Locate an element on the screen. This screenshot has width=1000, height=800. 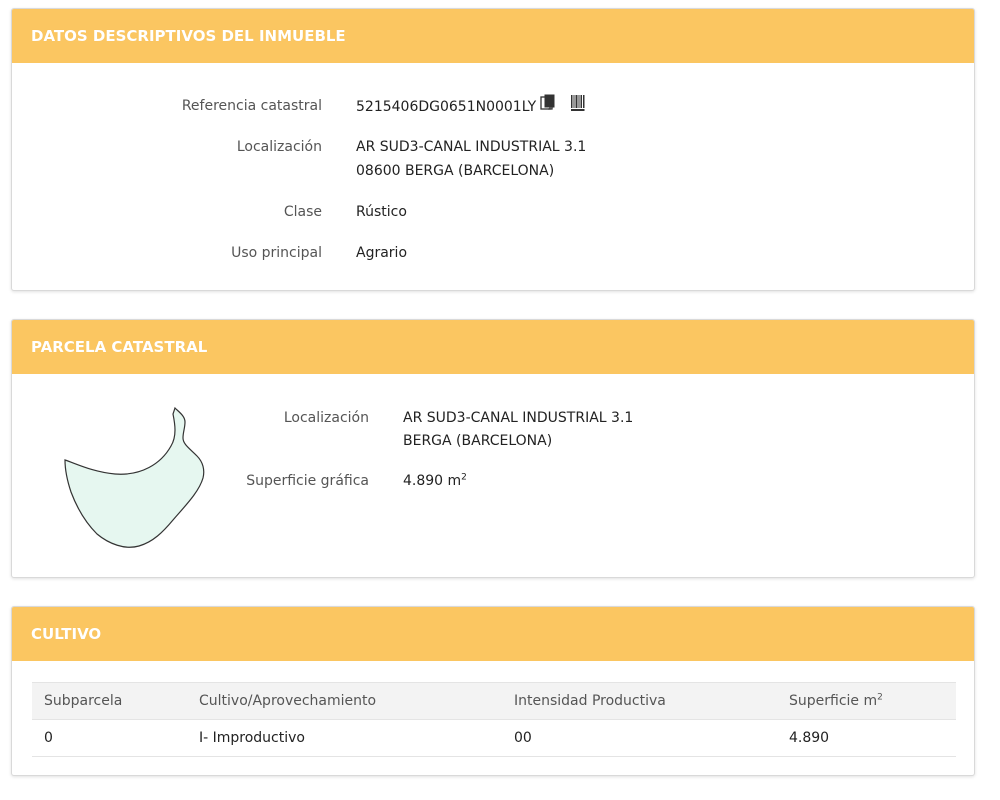
clase-label: Clase is located at coordinates (302, 212).